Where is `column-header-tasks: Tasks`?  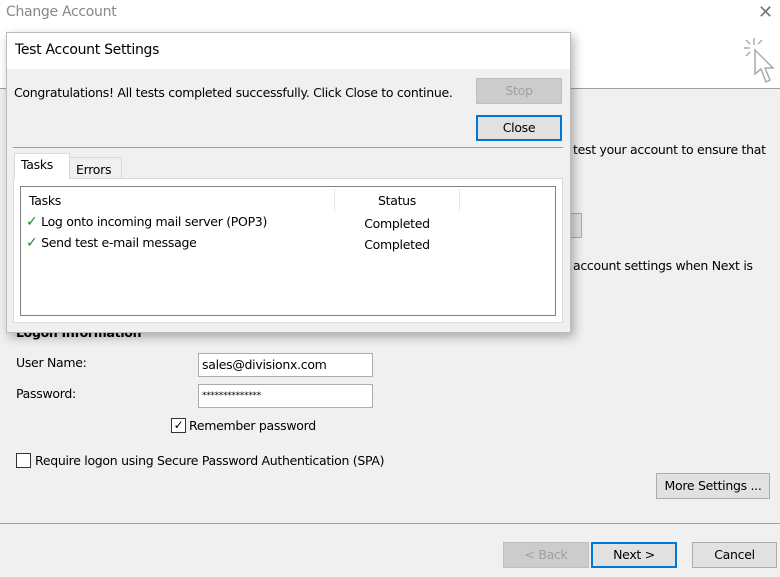
column-header-tasks: Tasks is located at coordinates (45, 200).